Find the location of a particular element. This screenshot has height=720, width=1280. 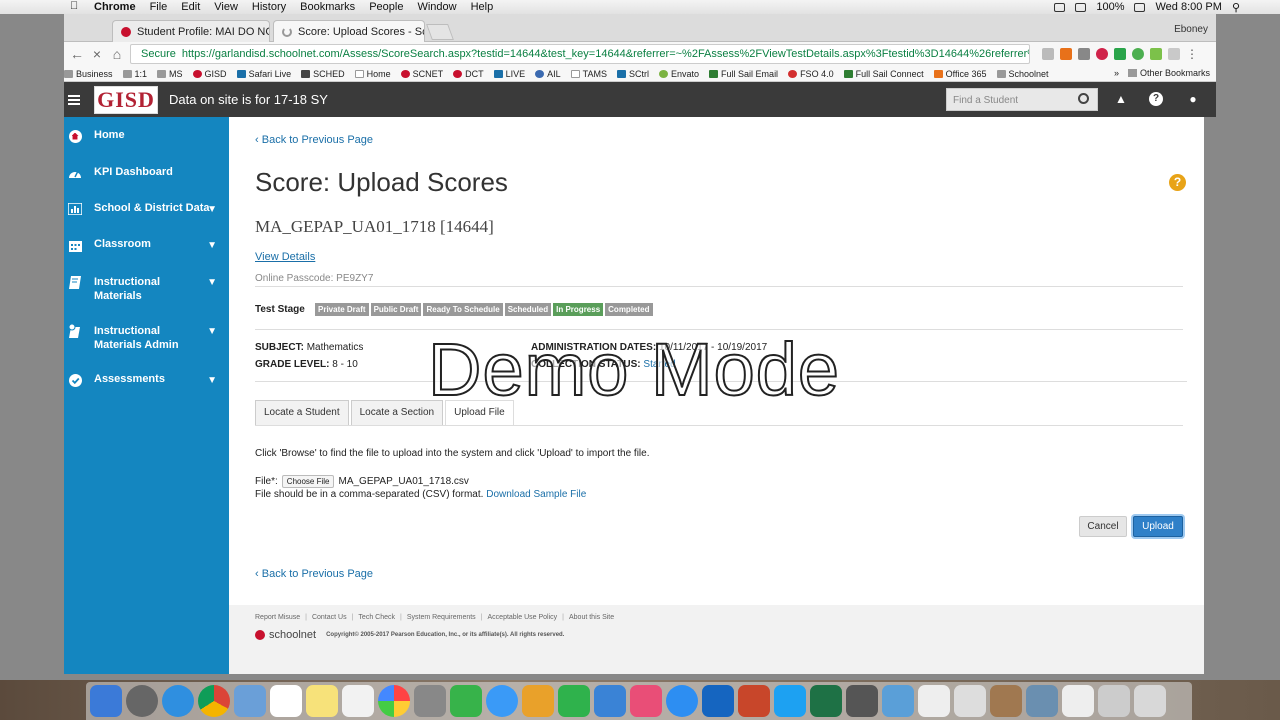

footer-link-tech-check: Tech Check is located at coordinates (376, 617).